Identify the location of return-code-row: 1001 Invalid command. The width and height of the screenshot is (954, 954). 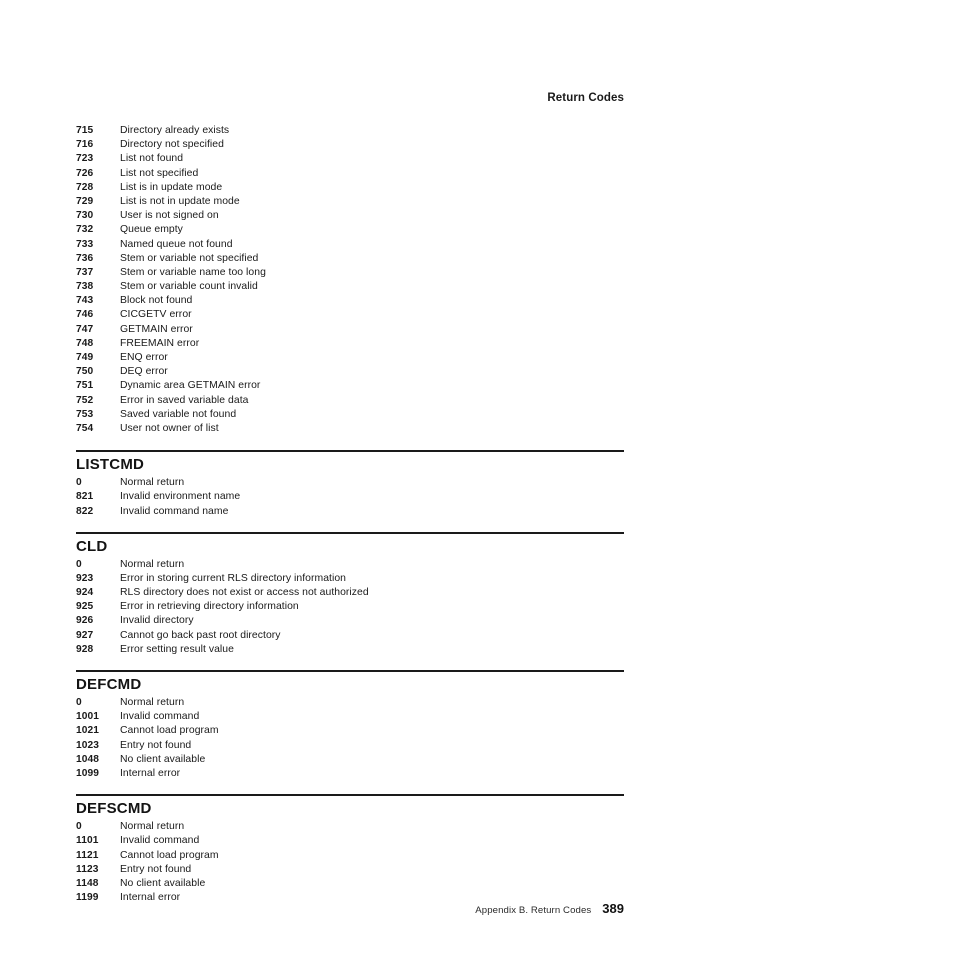
(350, 717).